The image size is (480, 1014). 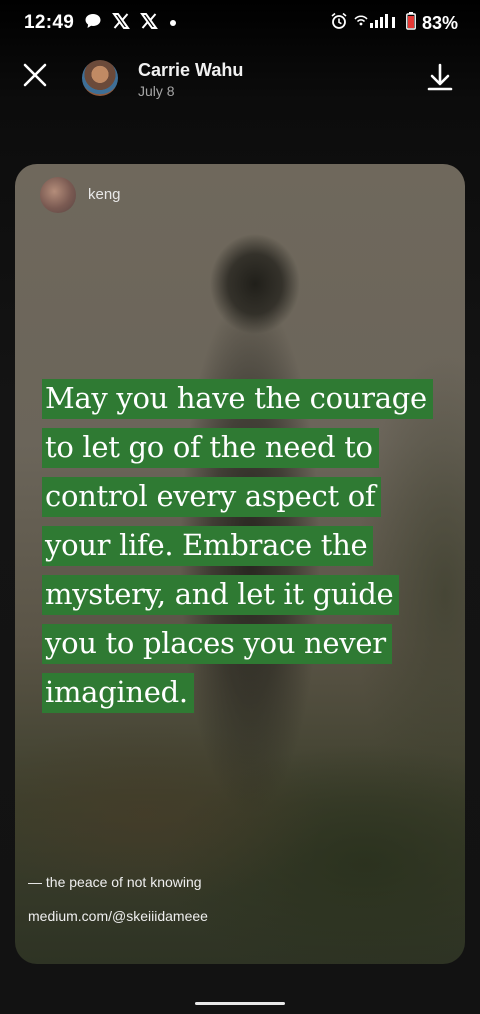 I want to click on card-username: keng, so click(x=104, y=194).